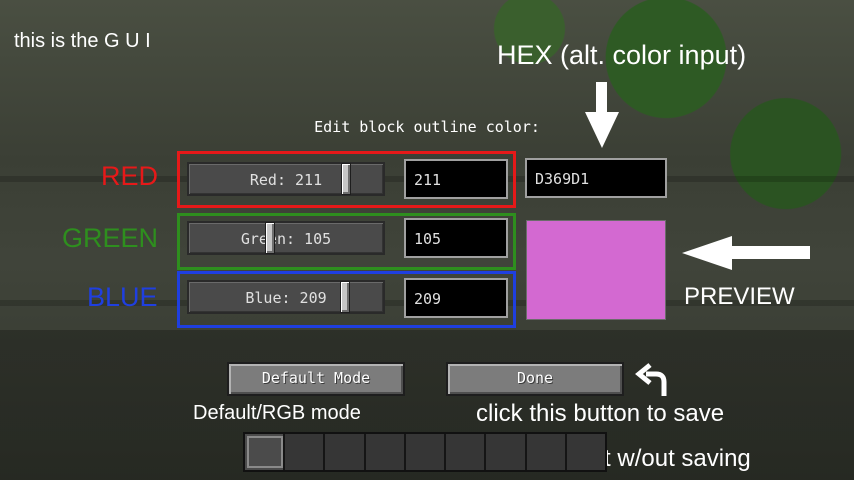  Describe the element at coordinates (122, 297) in the screenshot. I see `blue-label: BLUE` at that location.